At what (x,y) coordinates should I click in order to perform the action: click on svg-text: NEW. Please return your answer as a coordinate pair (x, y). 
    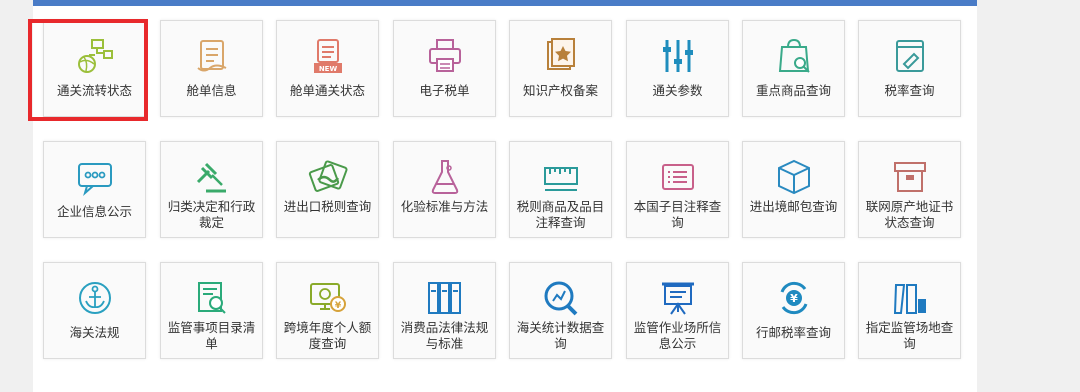
    Looking at the image, I should click on (327, 69).